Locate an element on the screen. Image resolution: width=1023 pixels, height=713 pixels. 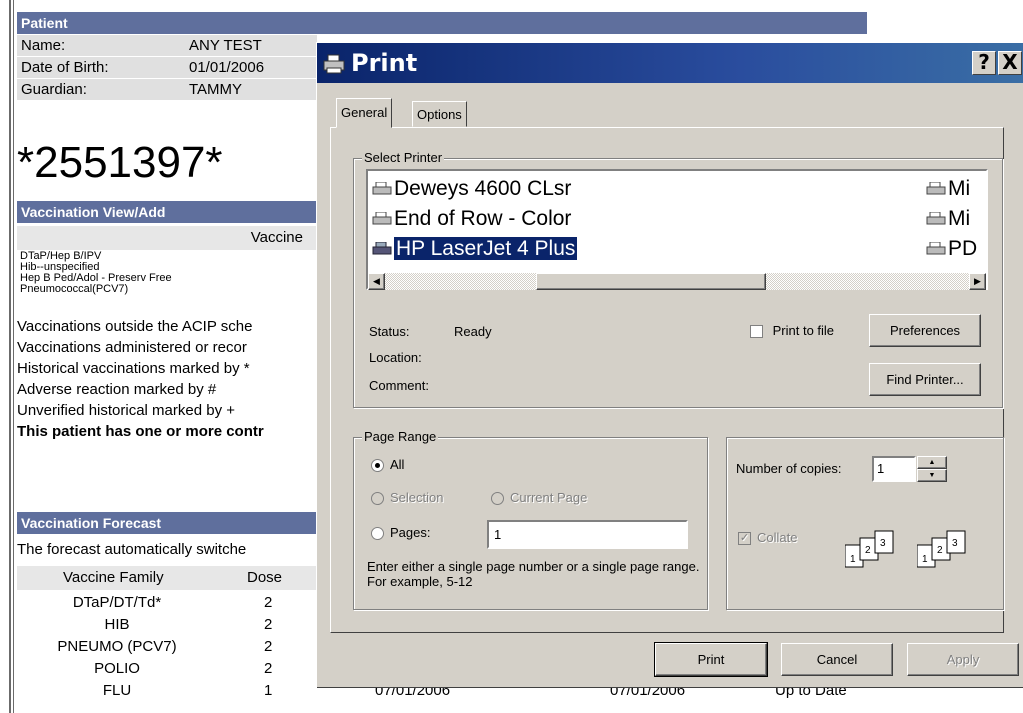
printer-list-scrollbar: ◀ ▶ is located at coordinates (677, 281).